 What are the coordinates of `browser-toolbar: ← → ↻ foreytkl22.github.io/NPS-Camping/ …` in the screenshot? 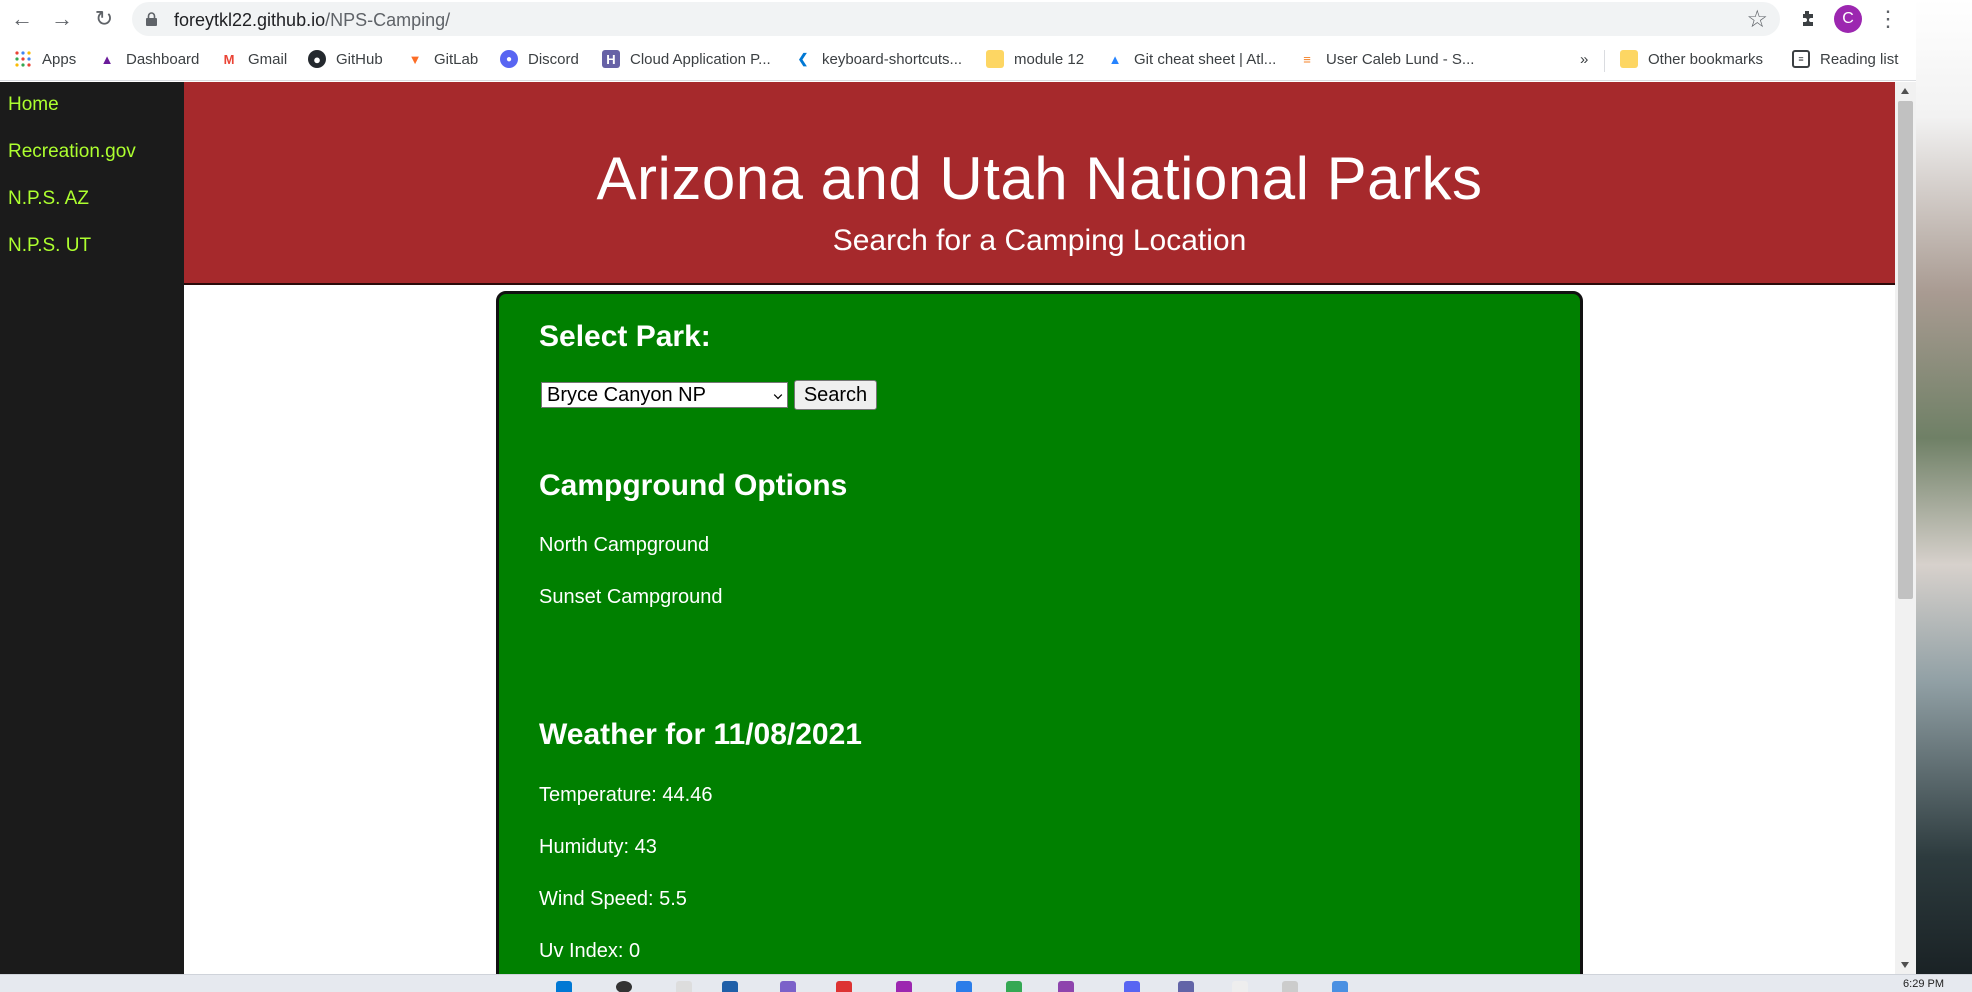 It's located at (958, 19).